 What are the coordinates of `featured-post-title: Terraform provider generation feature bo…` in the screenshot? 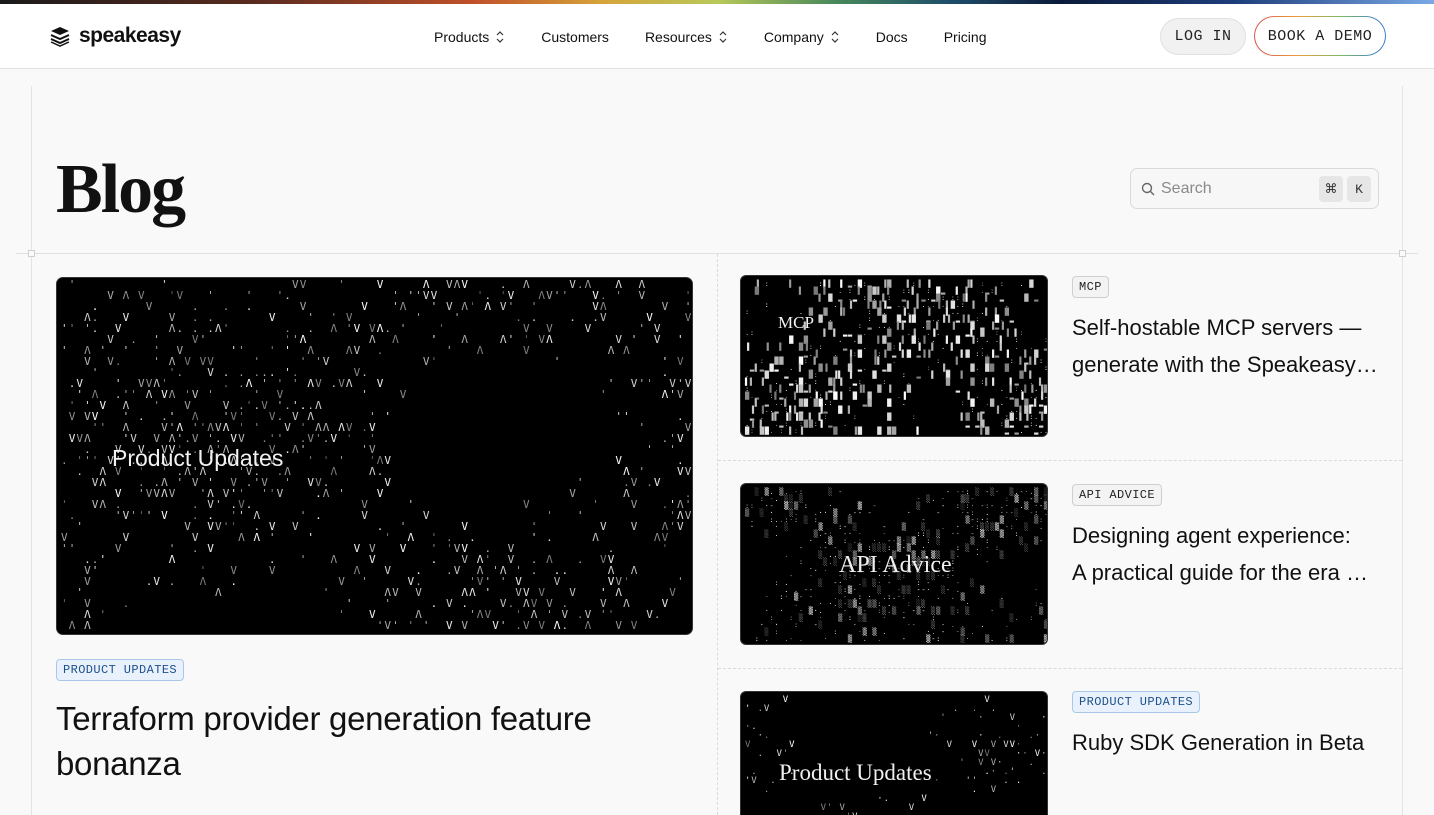 It's located at (366, 741).